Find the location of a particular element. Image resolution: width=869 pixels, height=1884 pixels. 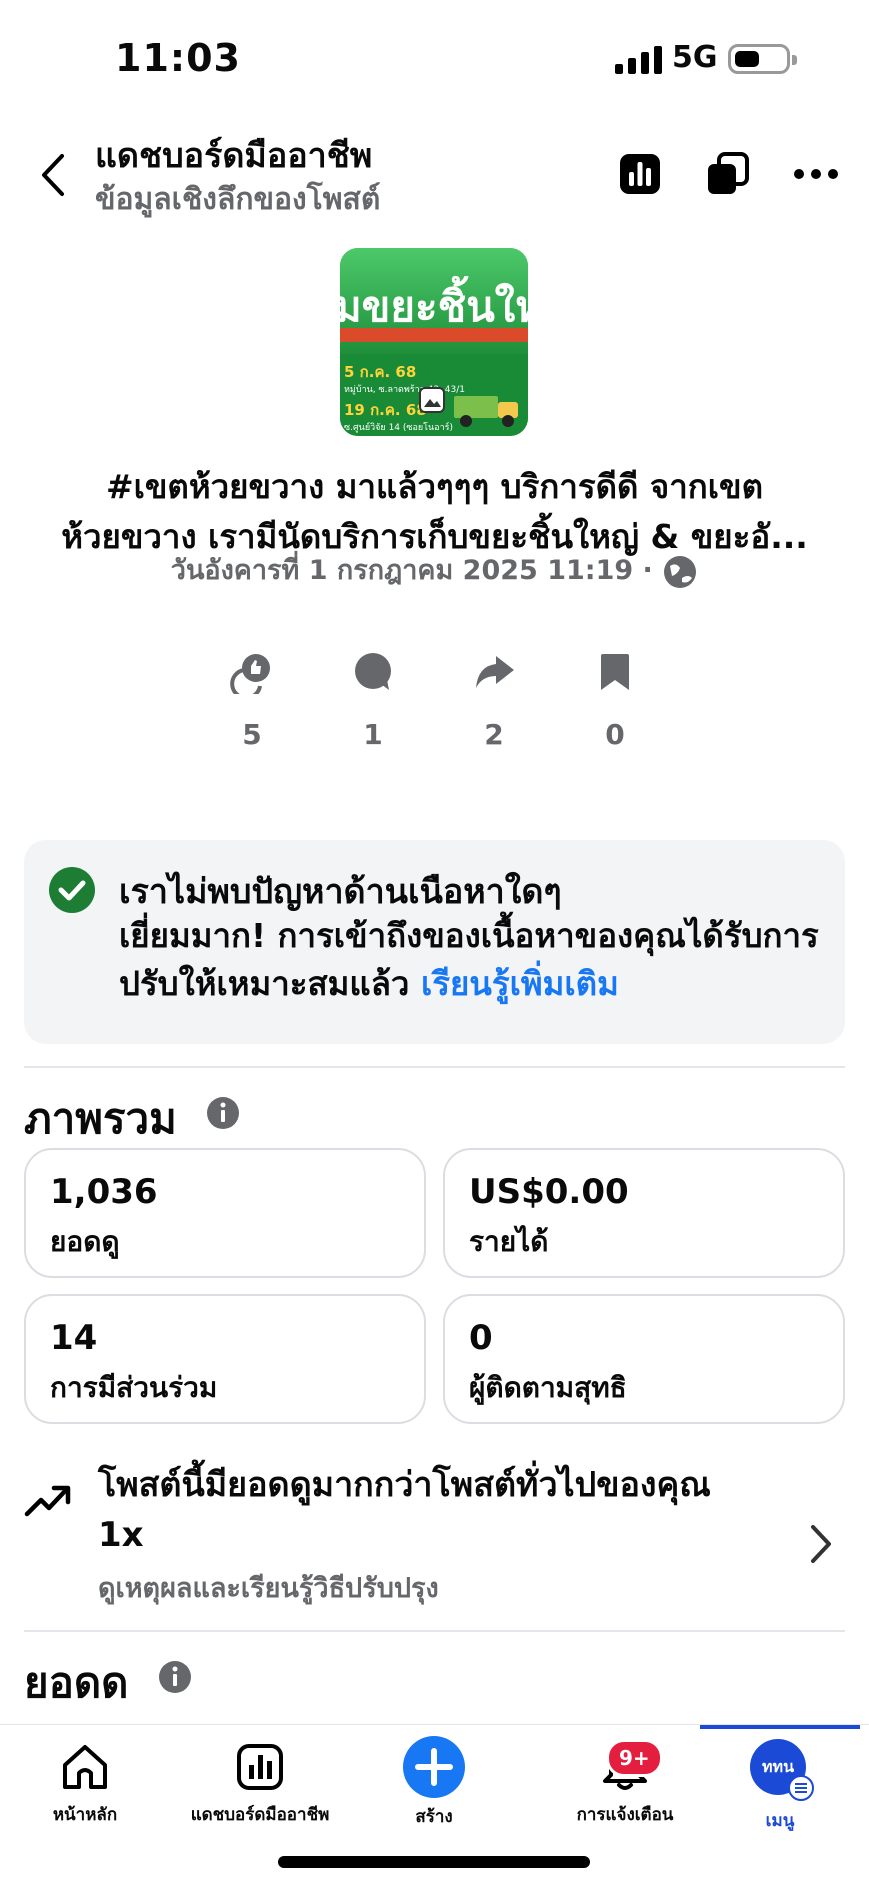

network-type: 5G is located at coordinates (695, 57).